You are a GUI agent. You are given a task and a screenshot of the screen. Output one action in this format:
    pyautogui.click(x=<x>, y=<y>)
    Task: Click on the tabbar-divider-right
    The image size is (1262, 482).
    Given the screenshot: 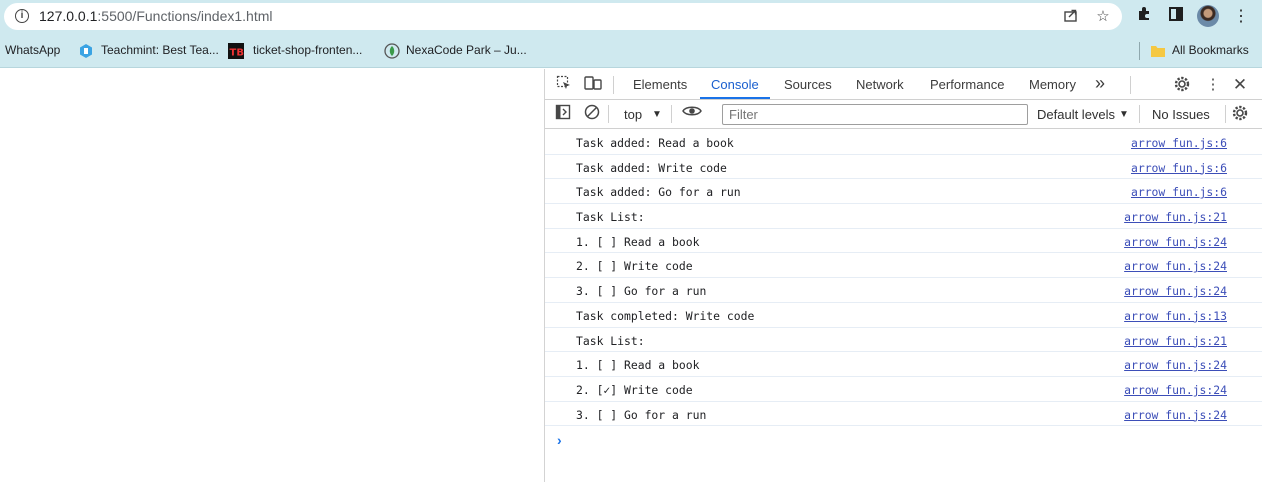 What is the action you would take?
    pyautogui.click(x=1130, y=85)
    